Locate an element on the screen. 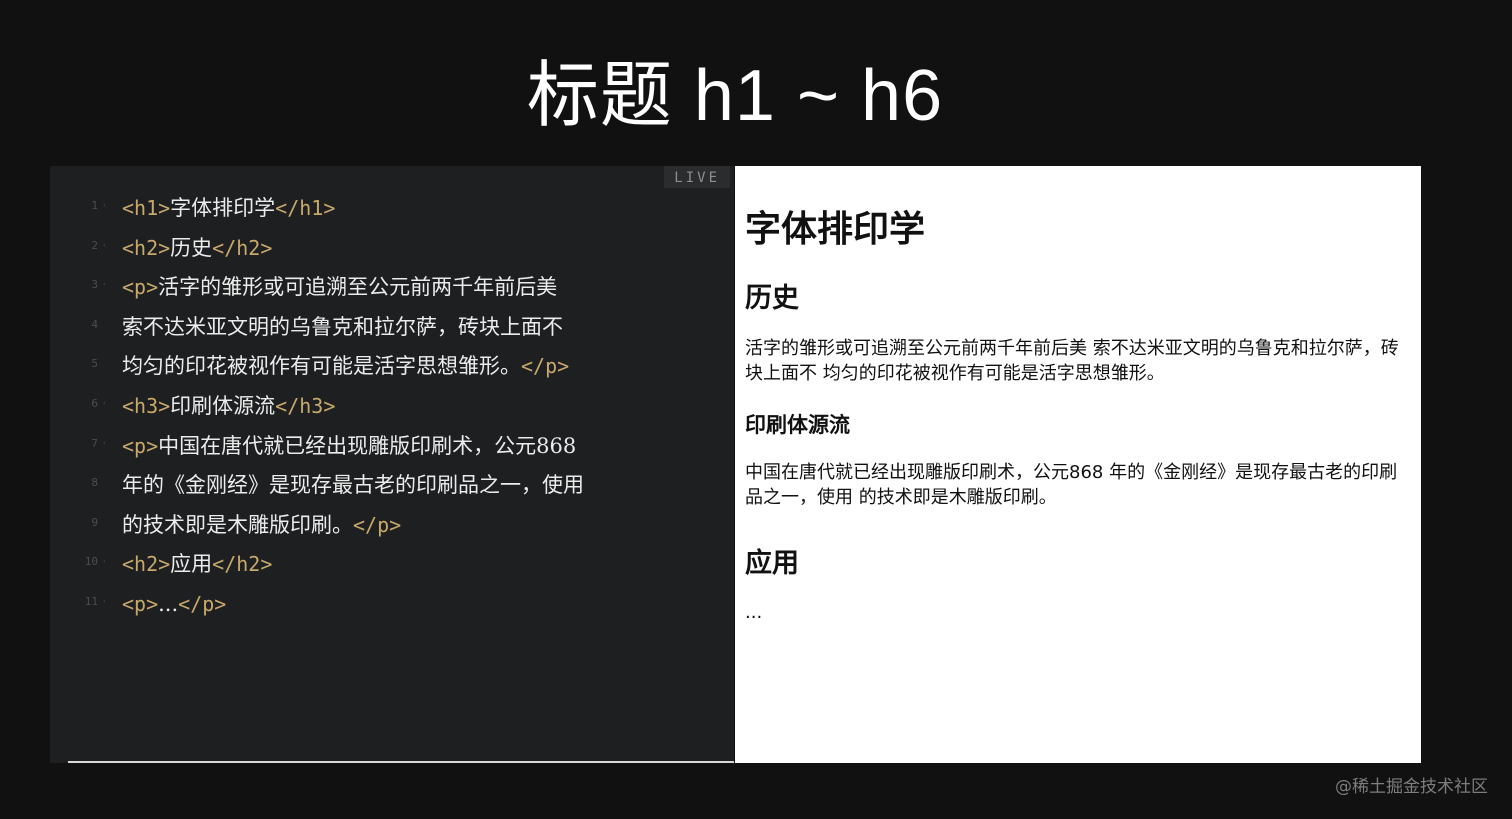 This screenshot has height=819, width=1512. code-line: 8 年的《金刚经》是现存最古老的印刷品之一，使用 is located at coordinates (350, 485).